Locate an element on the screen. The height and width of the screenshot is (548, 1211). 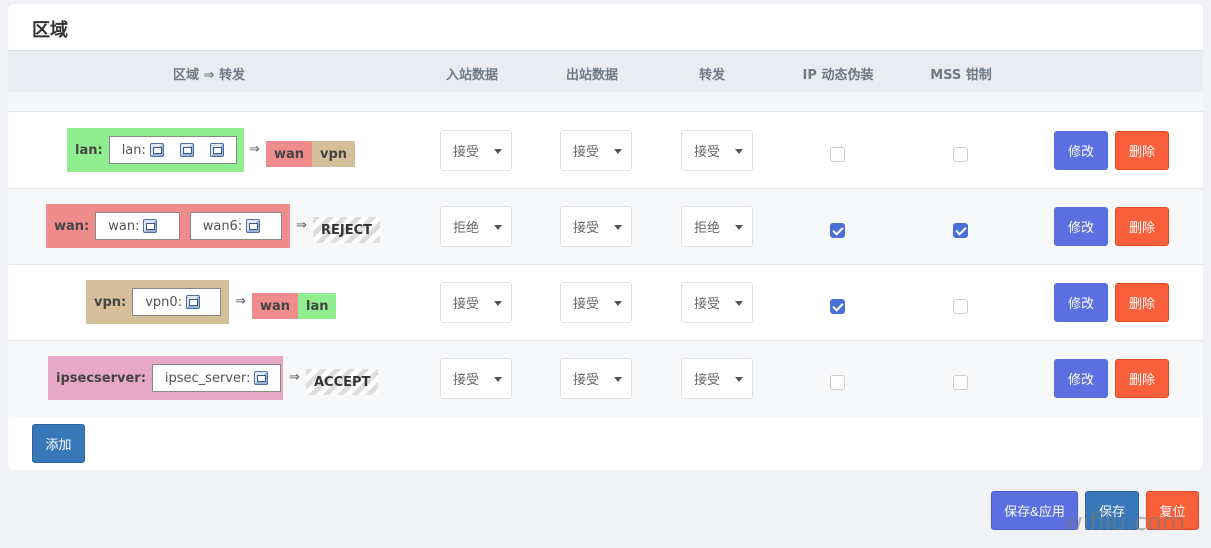
table-row: lan: lan: ⇒ wan vpn 接受 接受 接受 修改 删除 is located at coordinates (605, 151).